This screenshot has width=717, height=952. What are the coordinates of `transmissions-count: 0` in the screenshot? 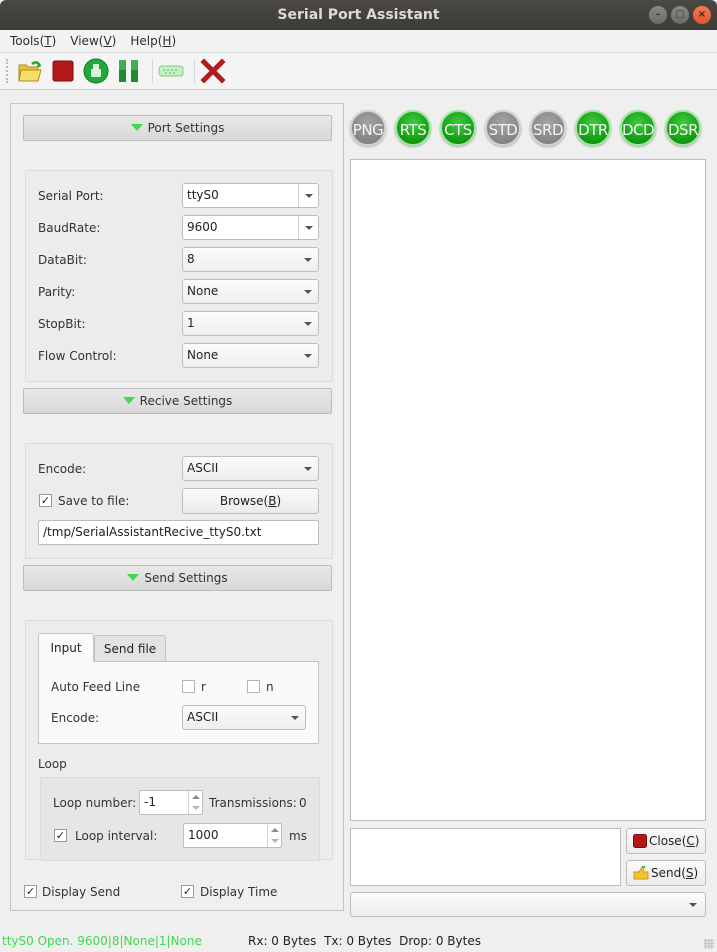 It's located at (303, 803).